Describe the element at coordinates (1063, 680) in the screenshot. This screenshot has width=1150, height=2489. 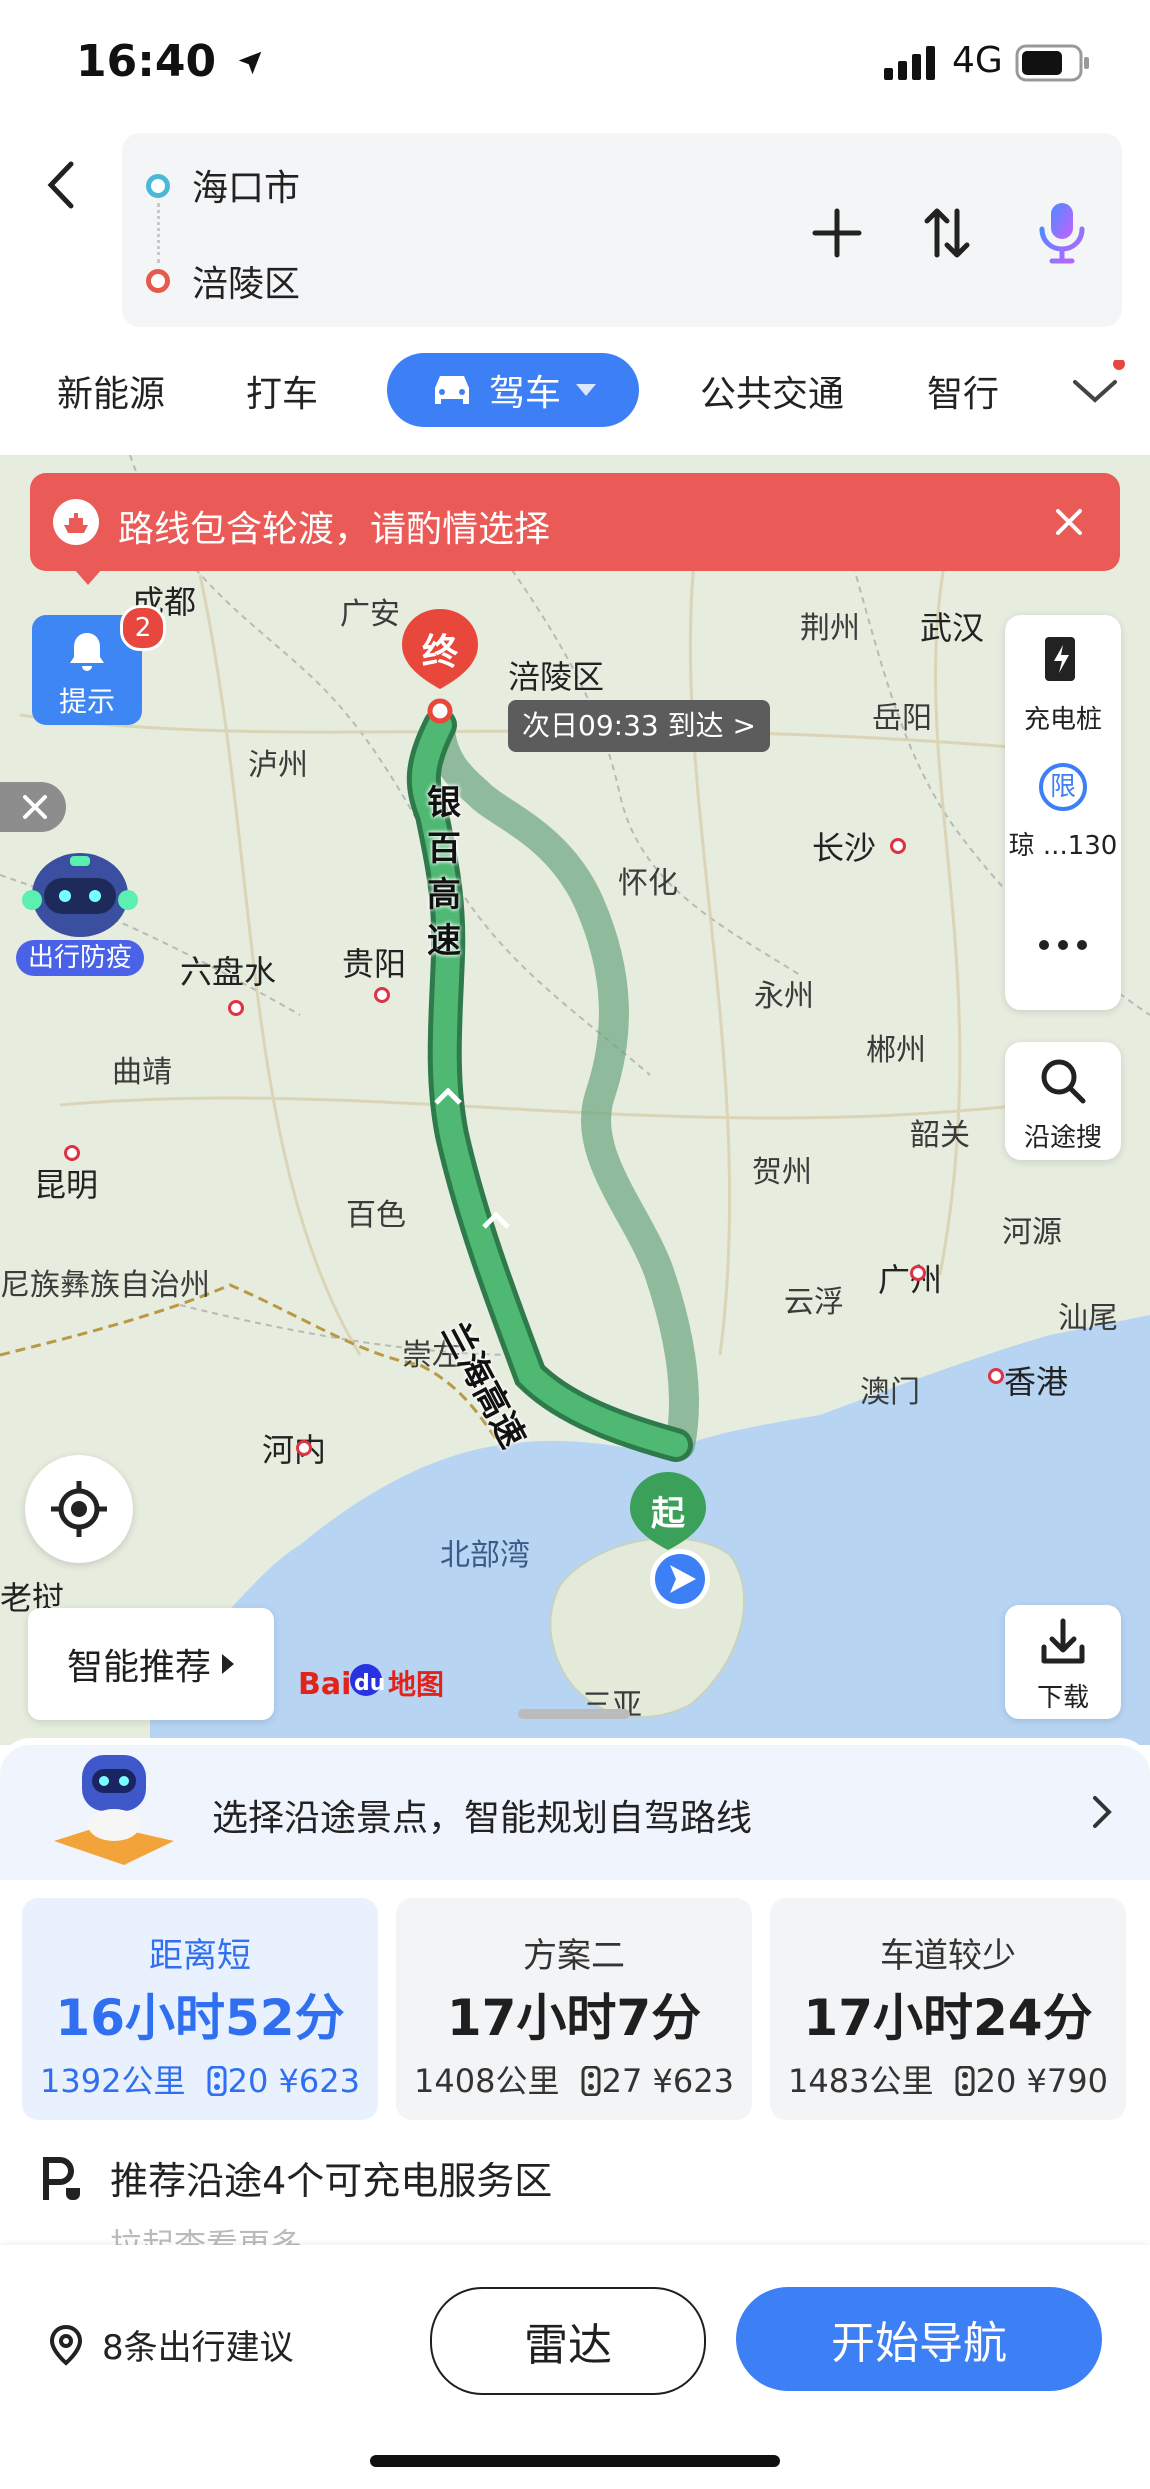
I see `charging-station-button: 充电桩` at that location.